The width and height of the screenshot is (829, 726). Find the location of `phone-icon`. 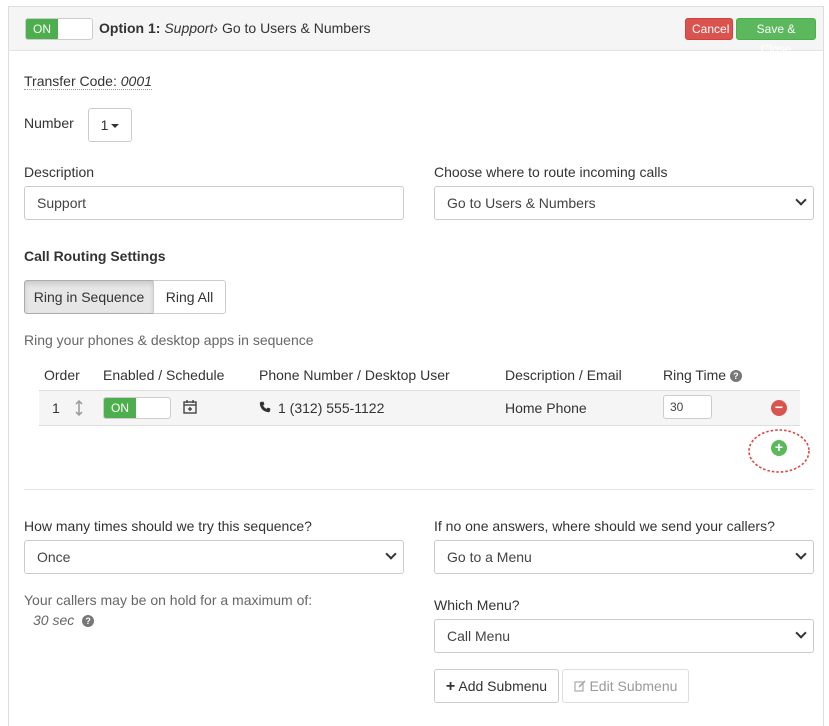

phone-icon is located at coordinates (265, 407).